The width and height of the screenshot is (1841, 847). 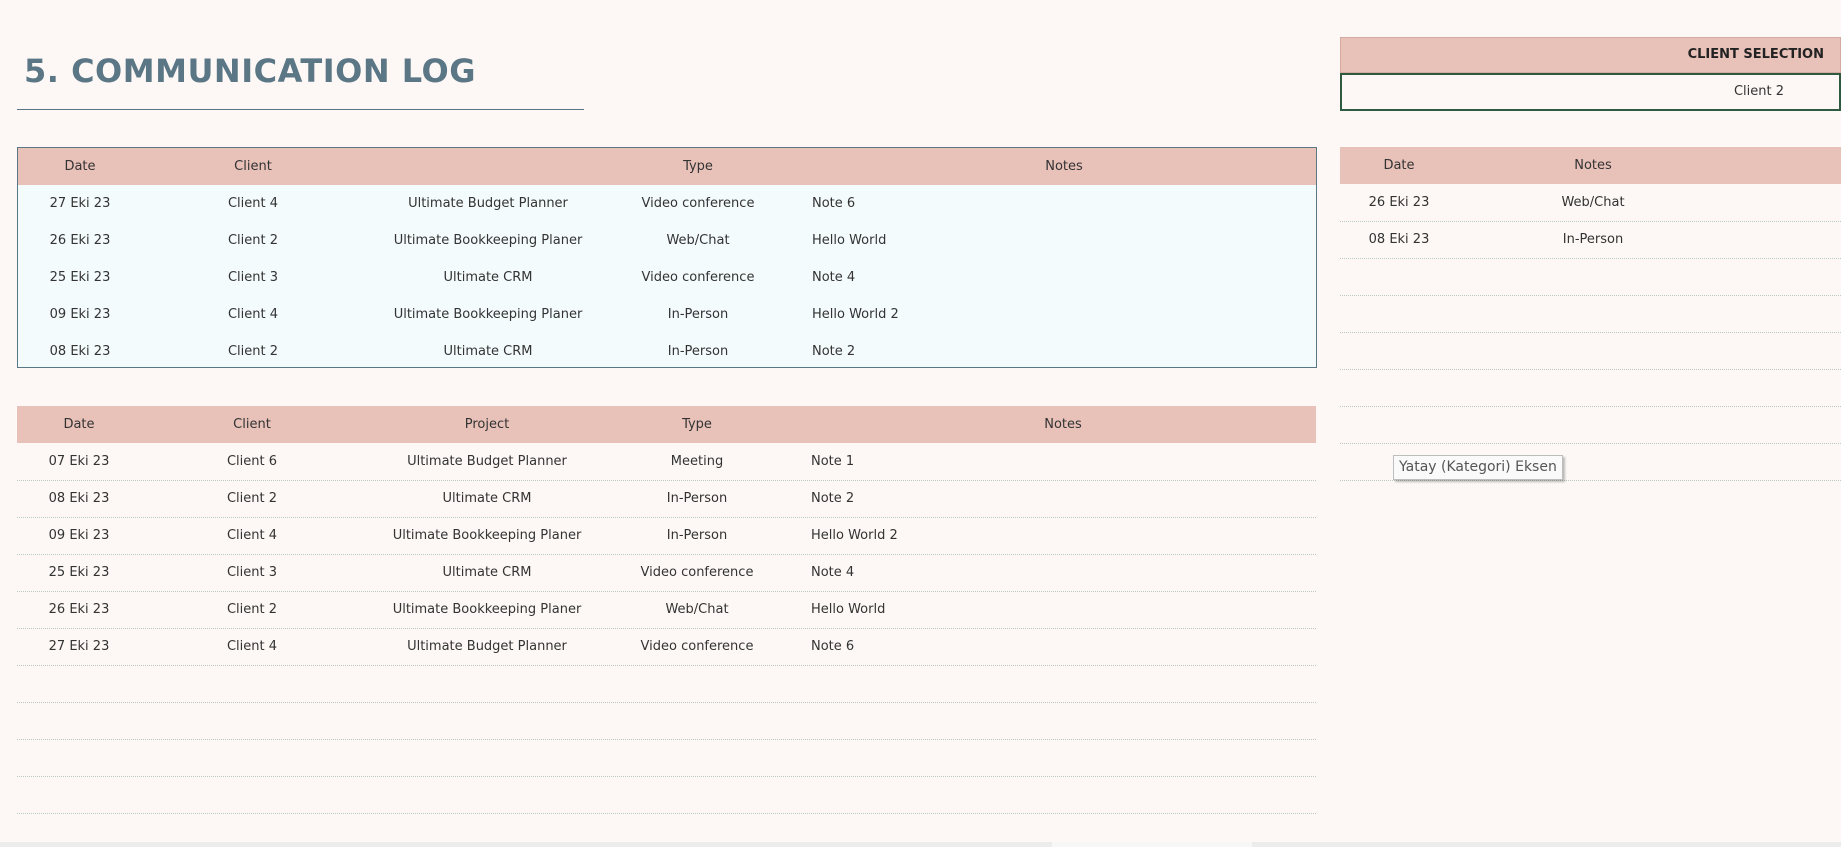 I want to click on client-selection-value: Client 2, so click(x=1758, y=91).